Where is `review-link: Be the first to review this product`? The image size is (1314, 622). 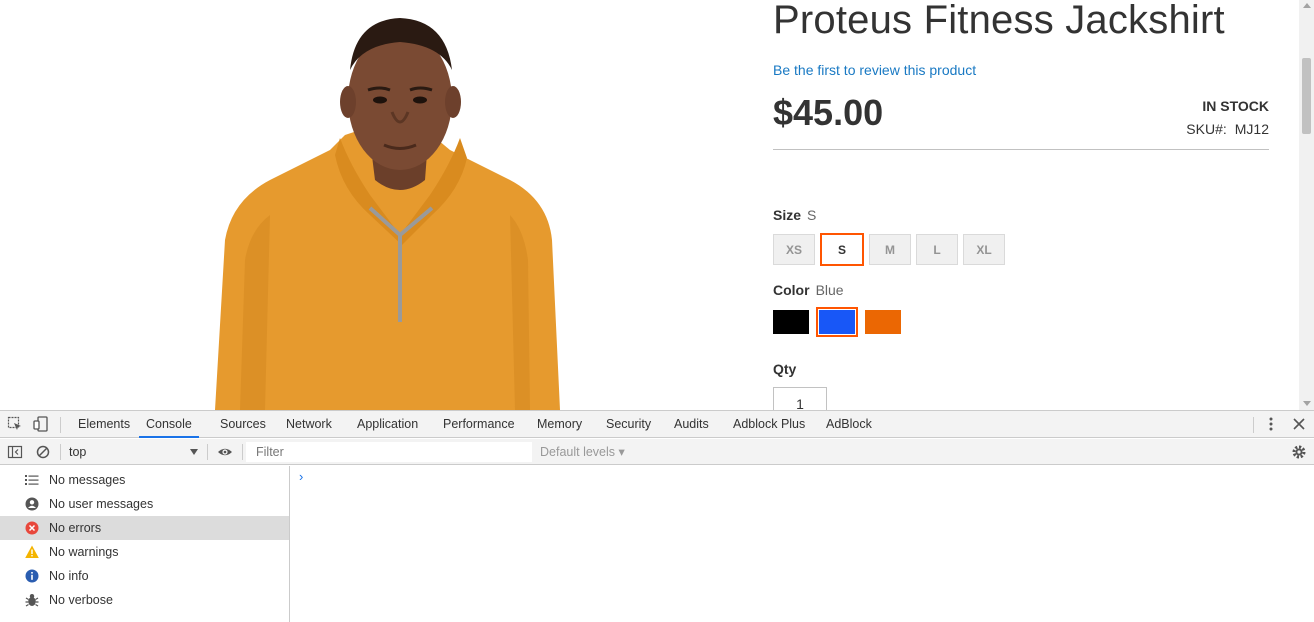 review-link: Be the first to review this product is located at coordinates (874, 70).